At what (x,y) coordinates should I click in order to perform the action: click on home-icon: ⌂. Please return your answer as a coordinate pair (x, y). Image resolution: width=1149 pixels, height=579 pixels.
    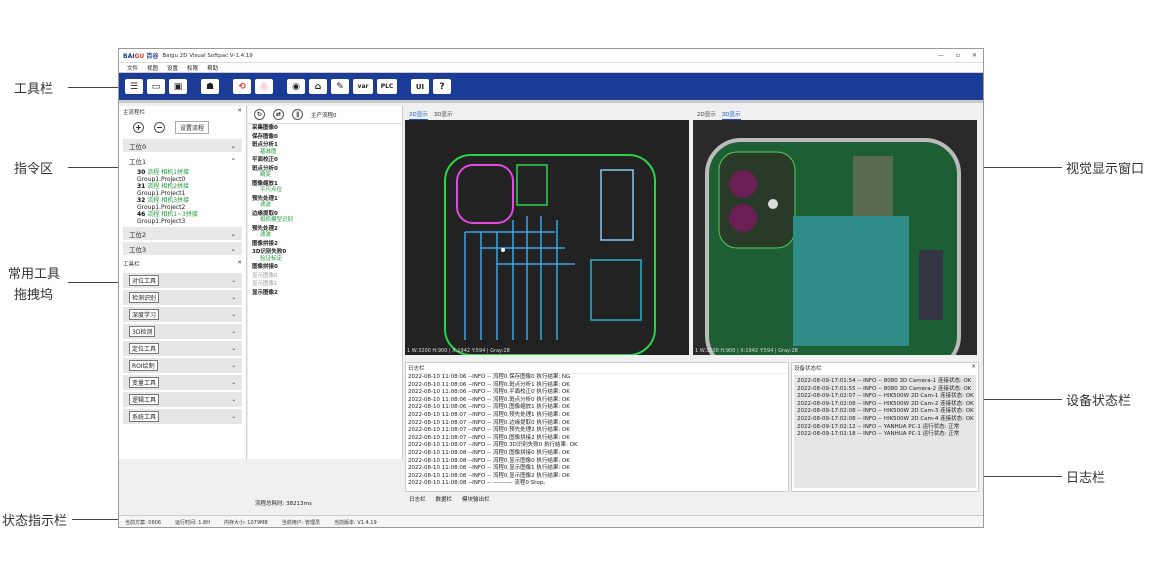
    Looking at the image, I should click on (318, 86).